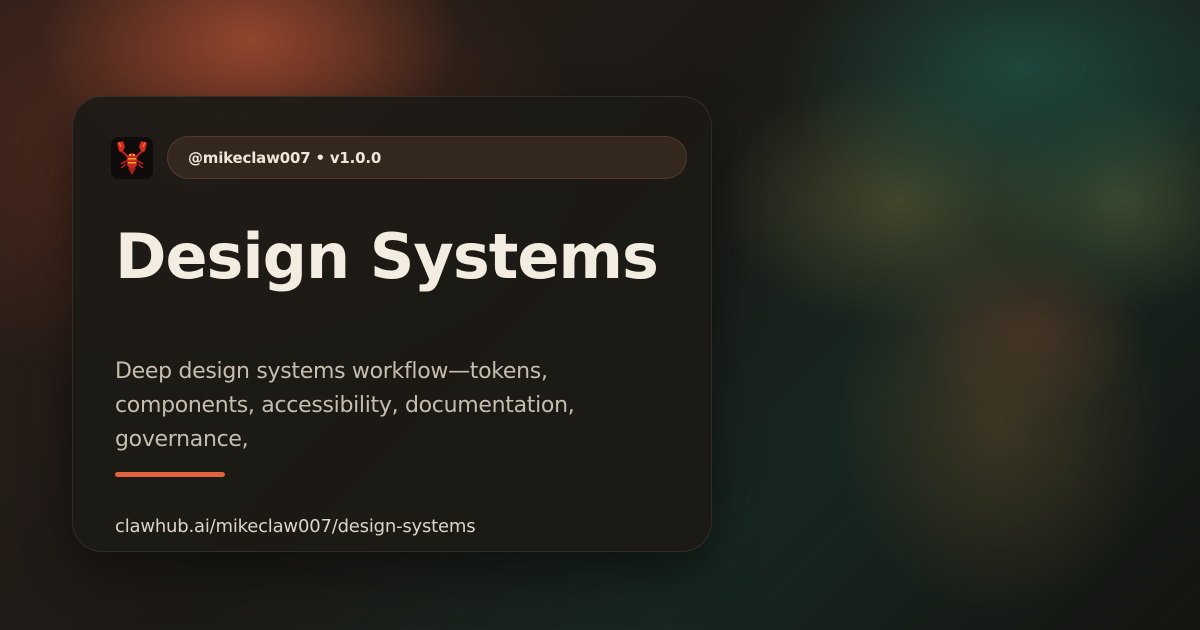 This screenshot has width=1200, height=630. What do you see at coordinates (249, 157) in the screenshot?
I see `author-handle: @mikeclaw007` at bounding box center [249, 157].